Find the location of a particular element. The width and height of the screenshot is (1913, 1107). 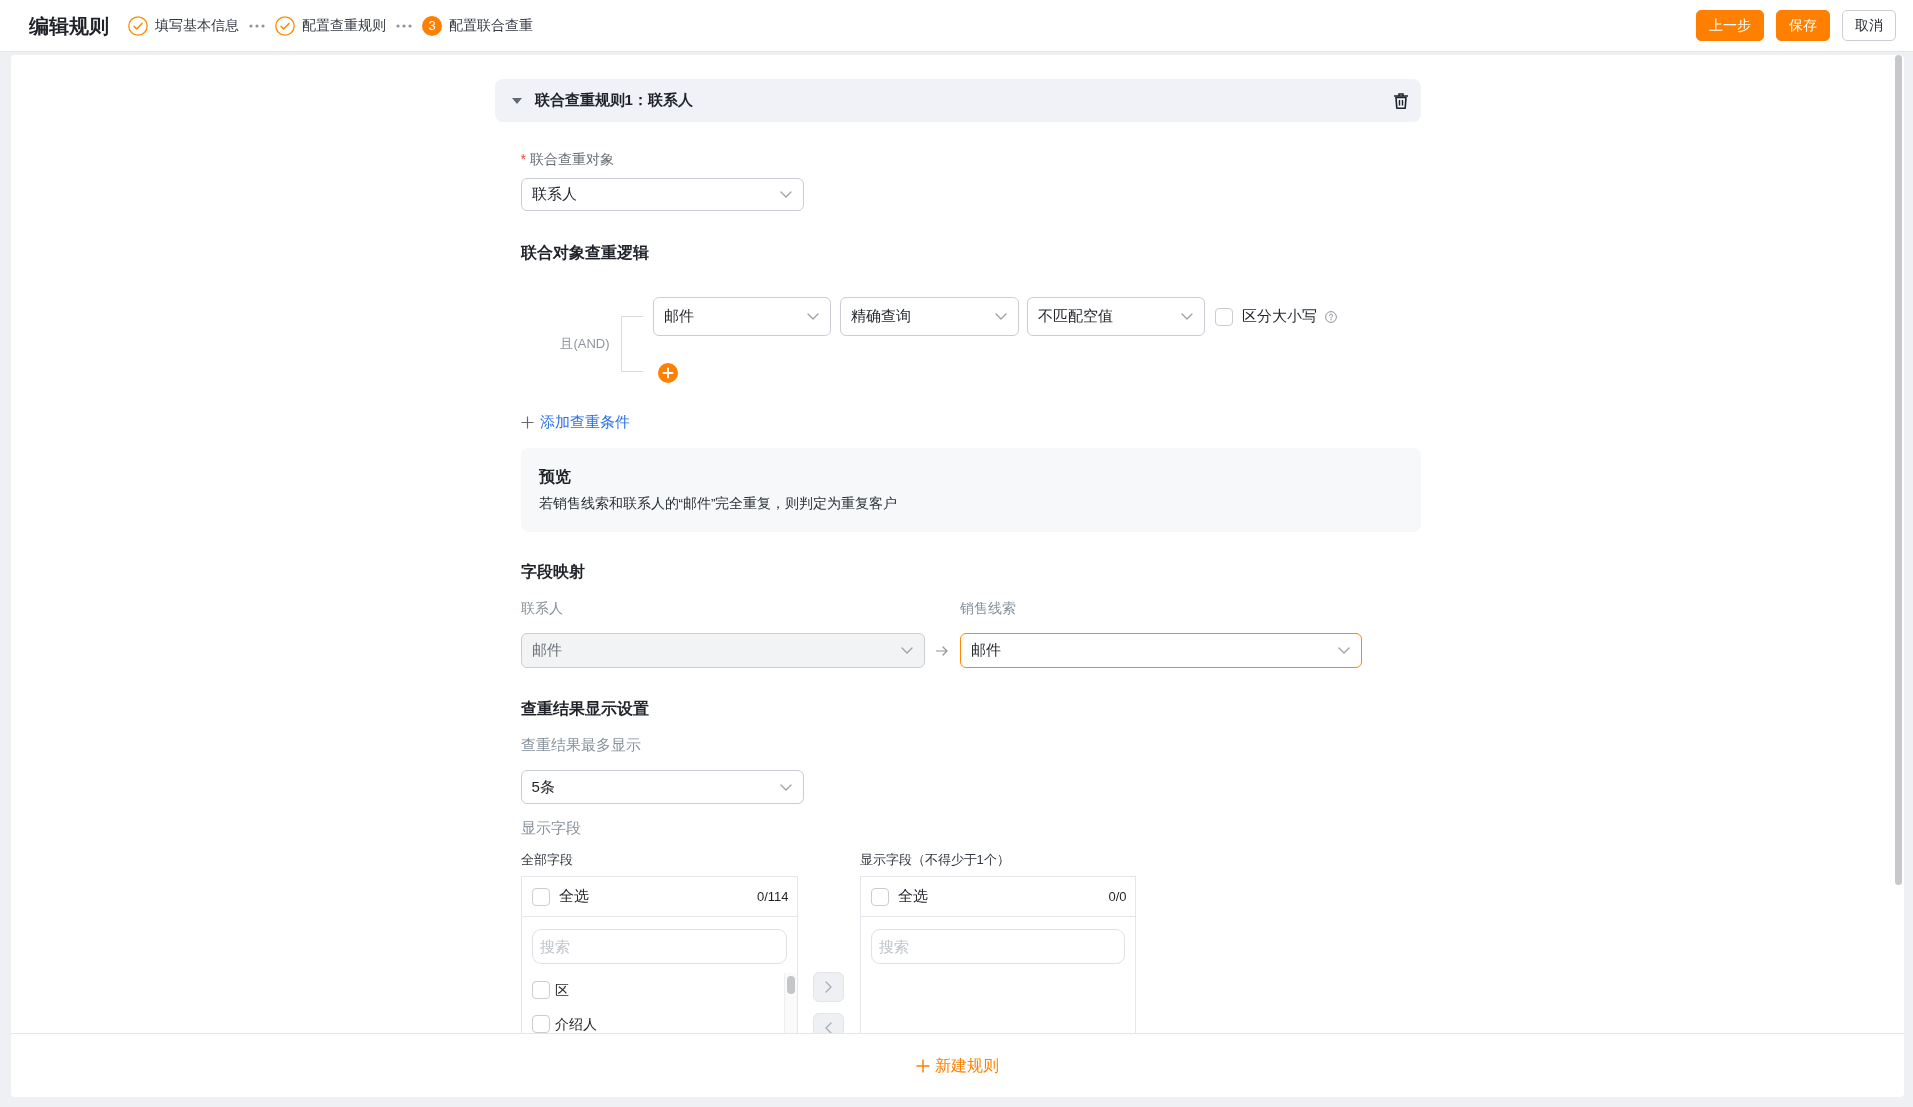

panel-title: 全部字段 is located at coordinates (546, 860).